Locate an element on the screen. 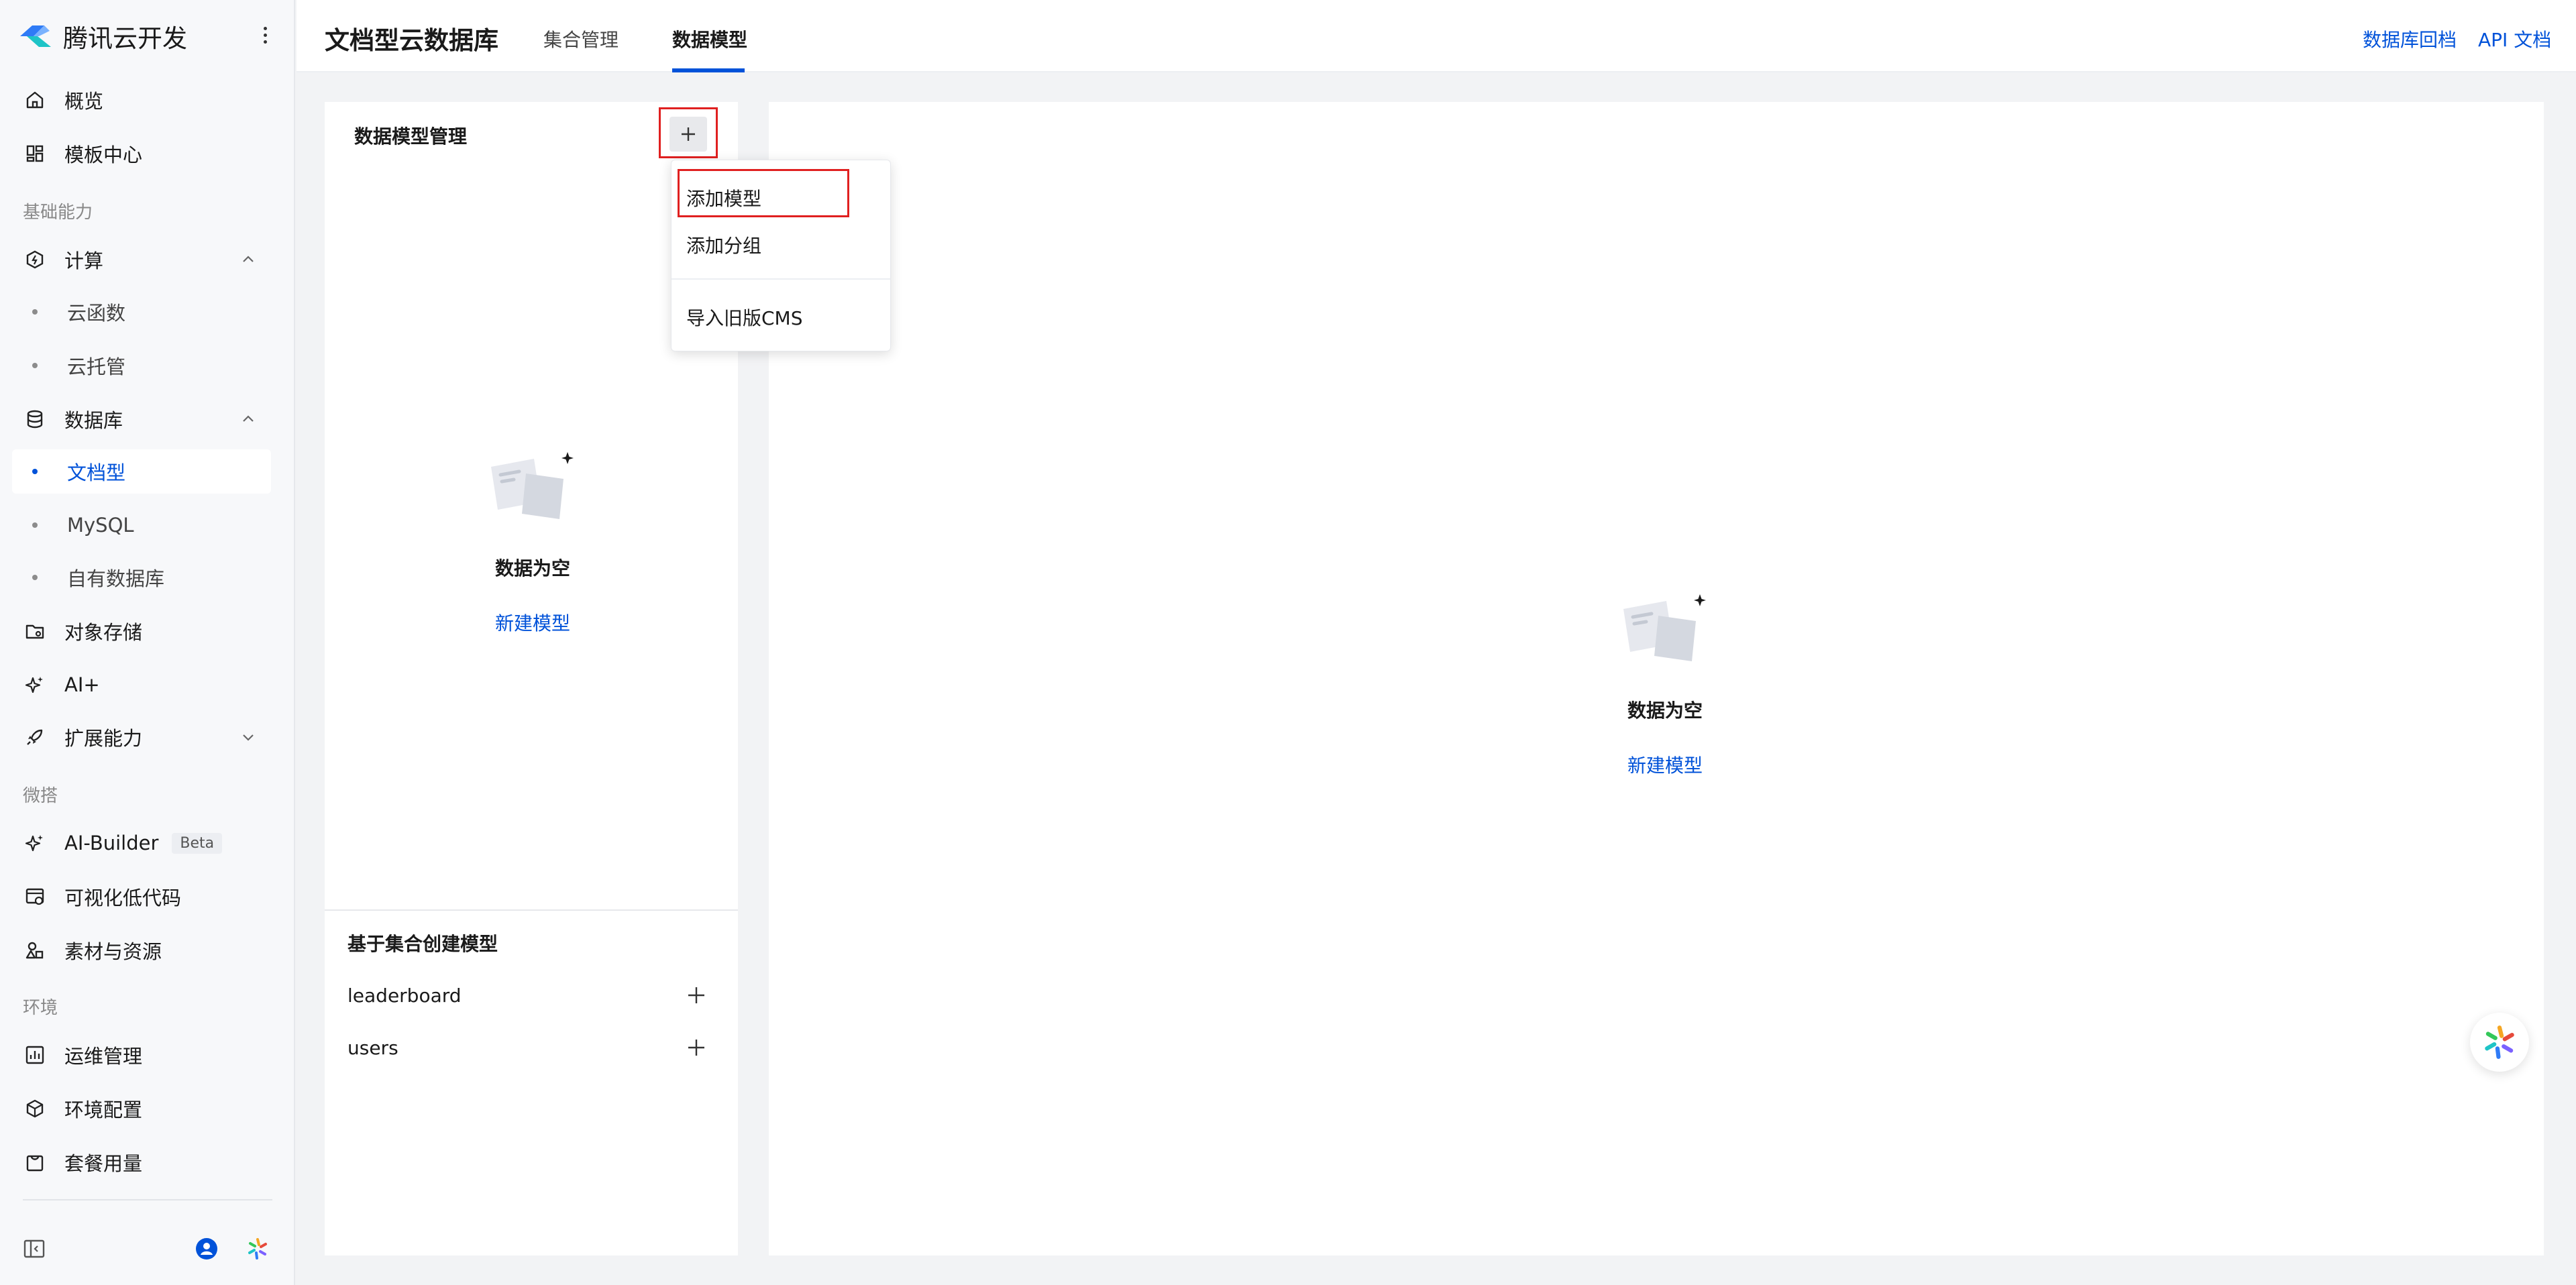  top-header: 文档型云数据库 集合管理 数据模型 数据库回档 API 文档 is located at coordinates (1436, 36).